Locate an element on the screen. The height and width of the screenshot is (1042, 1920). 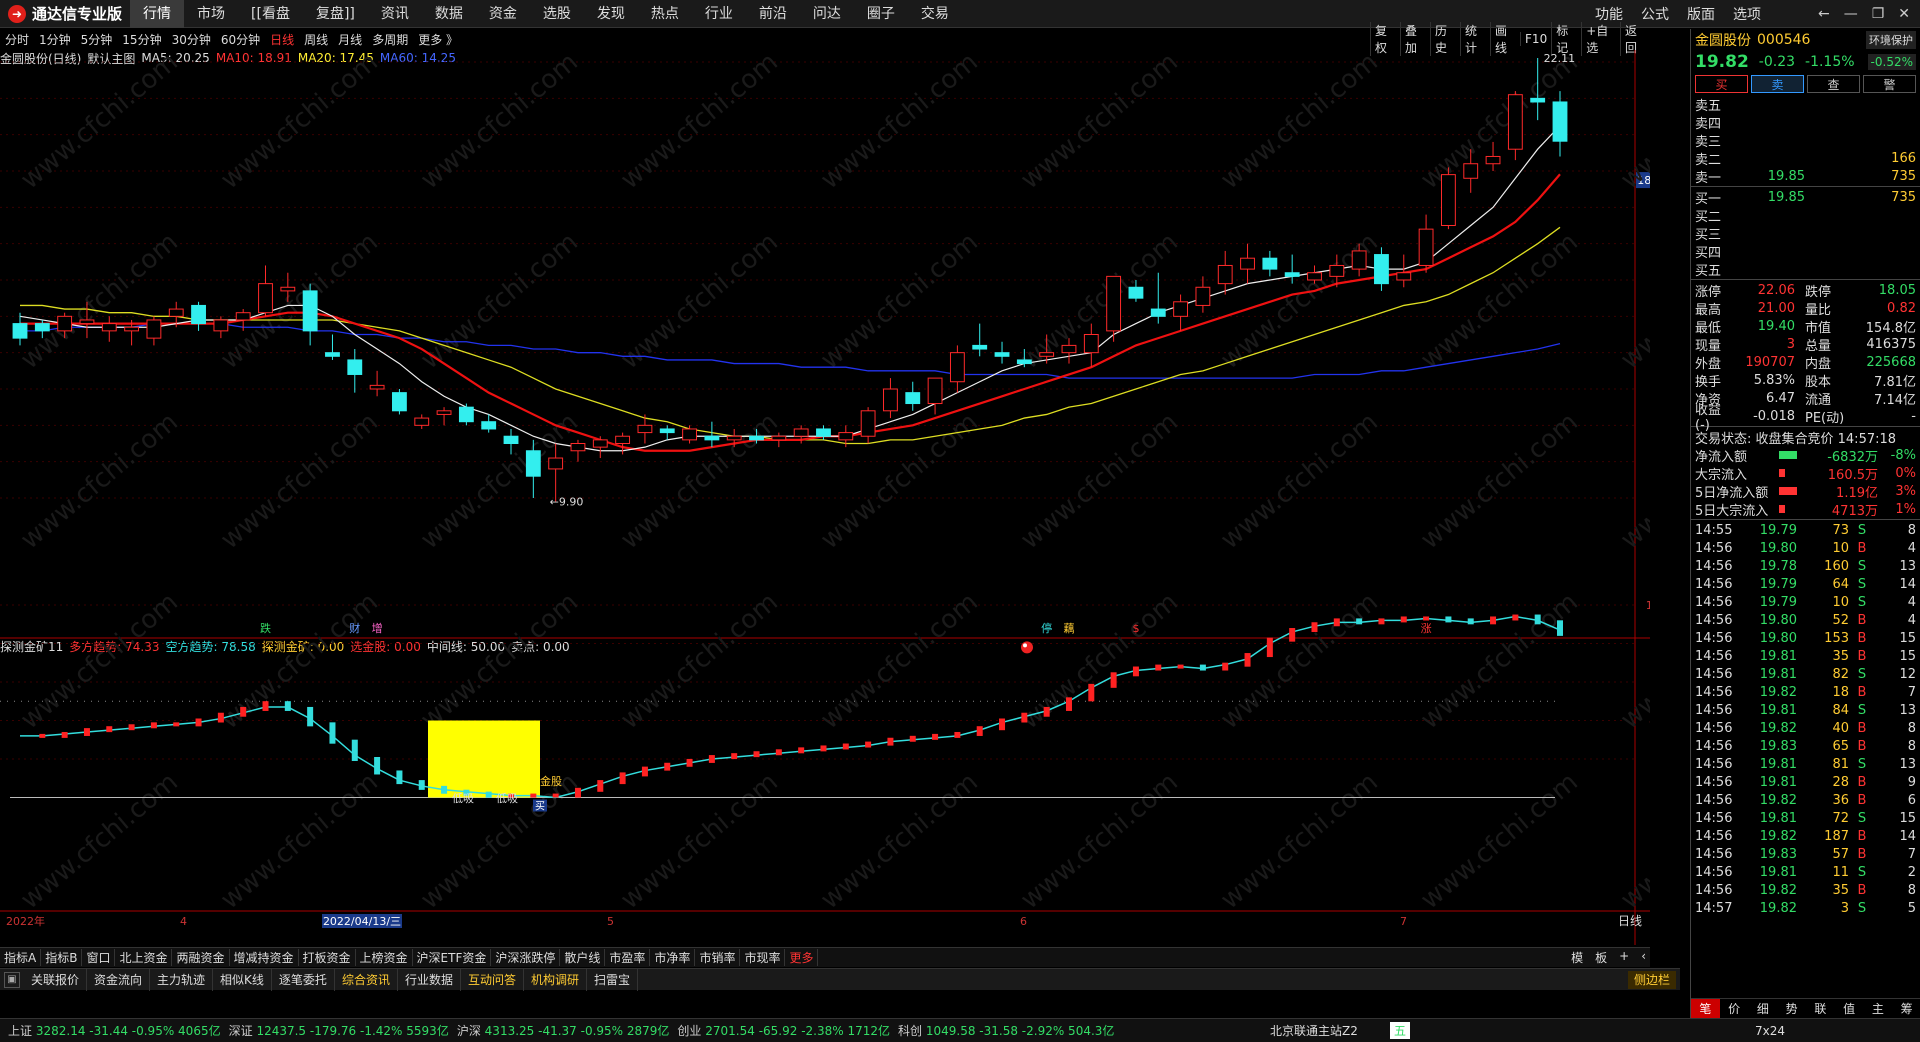
indicator-tab-13: 市销率 is located at coordinates (718, 957).